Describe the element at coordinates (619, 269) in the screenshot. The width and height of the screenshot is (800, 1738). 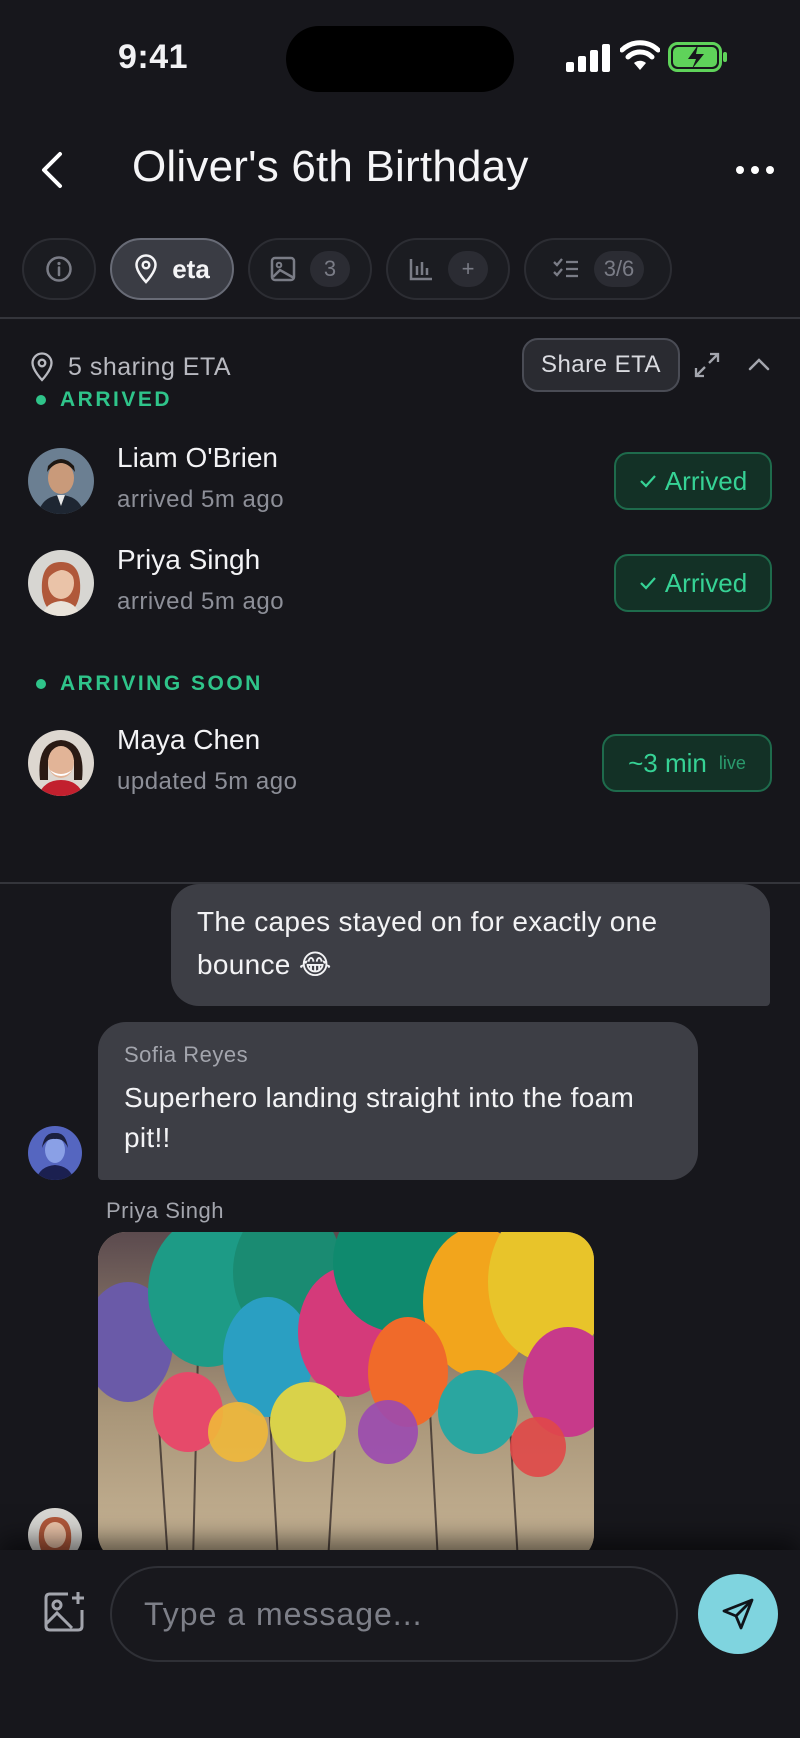
I see `tab-tasks-count: 3/6` at that location.